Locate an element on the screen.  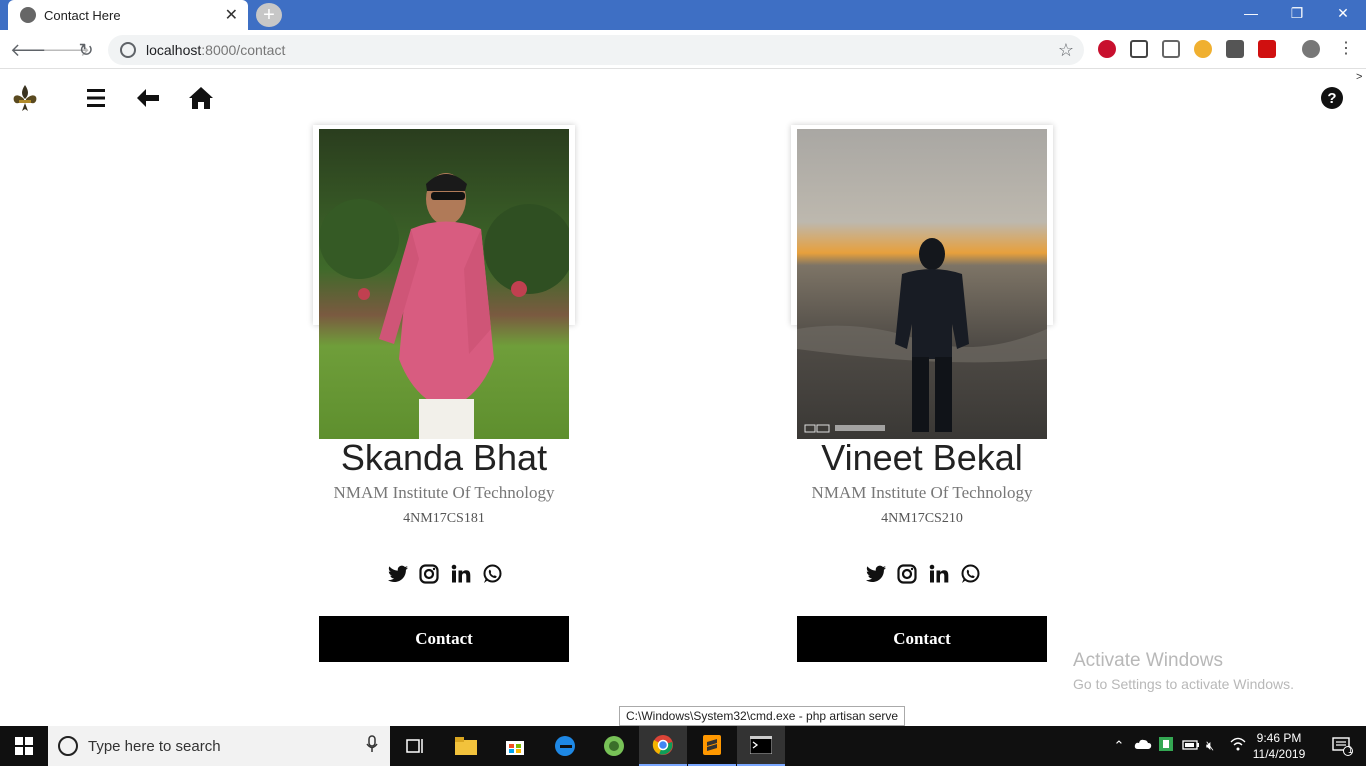
docs-extension-icon is located at coordinates (1171, 49).